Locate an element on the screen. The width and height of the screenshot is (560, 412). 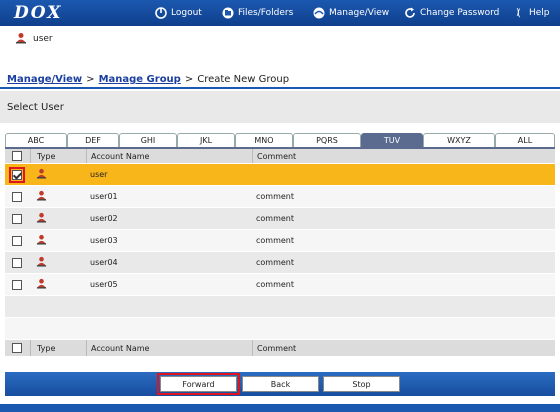
header-checkbox-cell is located at coordinates (17, 156).